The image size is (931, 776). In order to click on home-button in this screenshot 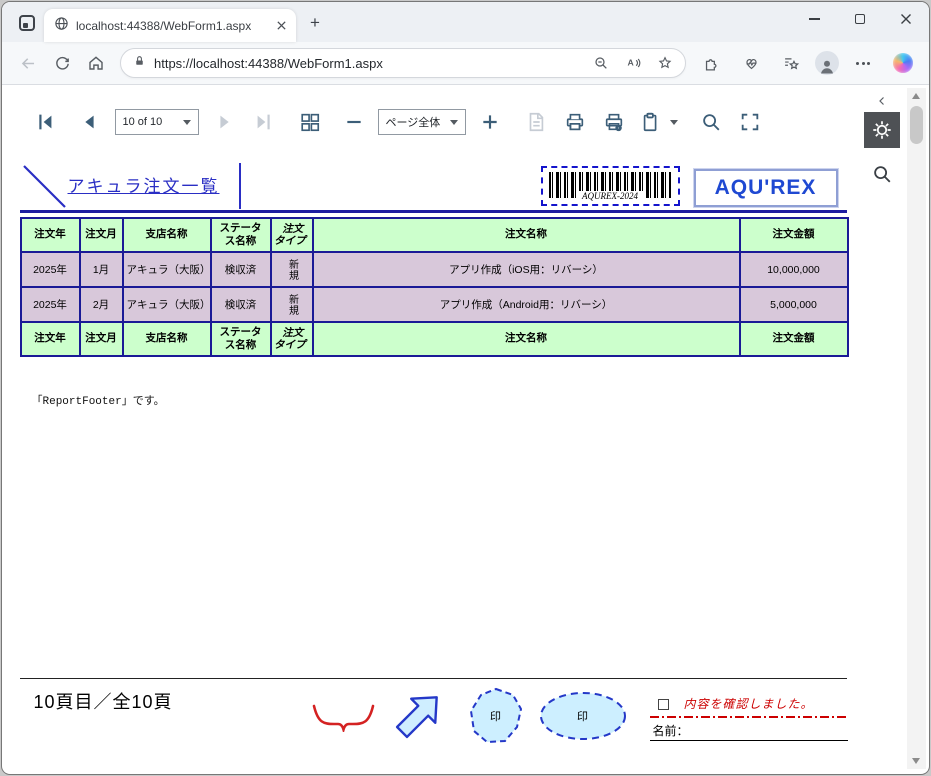, I will do `click(96, 63)`.